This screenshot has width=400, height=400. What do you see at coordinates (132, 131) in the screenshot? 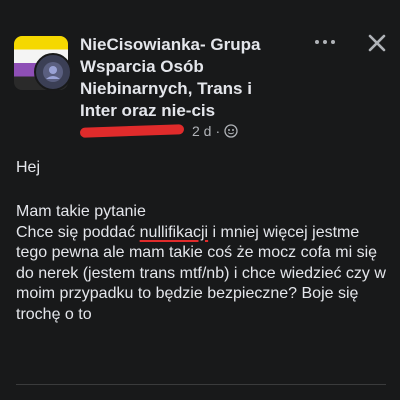
I see `redacted-author-name` at bounding box center [132, 131].